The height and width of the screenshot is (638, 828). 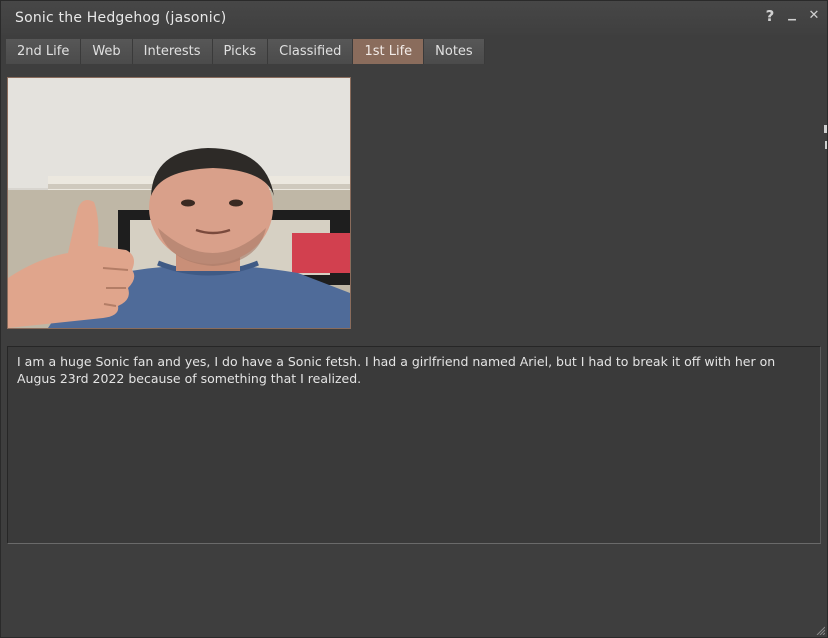 What do you see at coordinates (820, 630) in the screenshot?
I see `resize-grip-icon` at bounding box center [820, 630].